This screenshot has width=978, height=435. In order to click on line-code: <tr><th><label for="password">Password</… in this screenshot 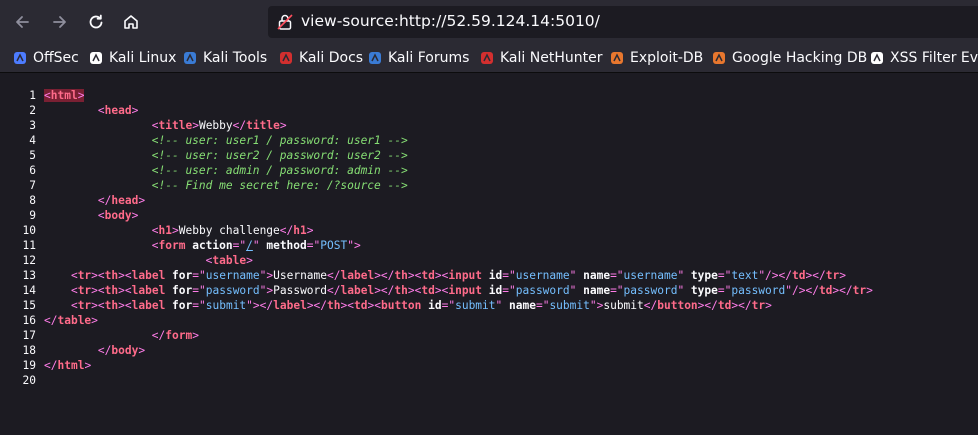, I will do `click(458, 290)`.